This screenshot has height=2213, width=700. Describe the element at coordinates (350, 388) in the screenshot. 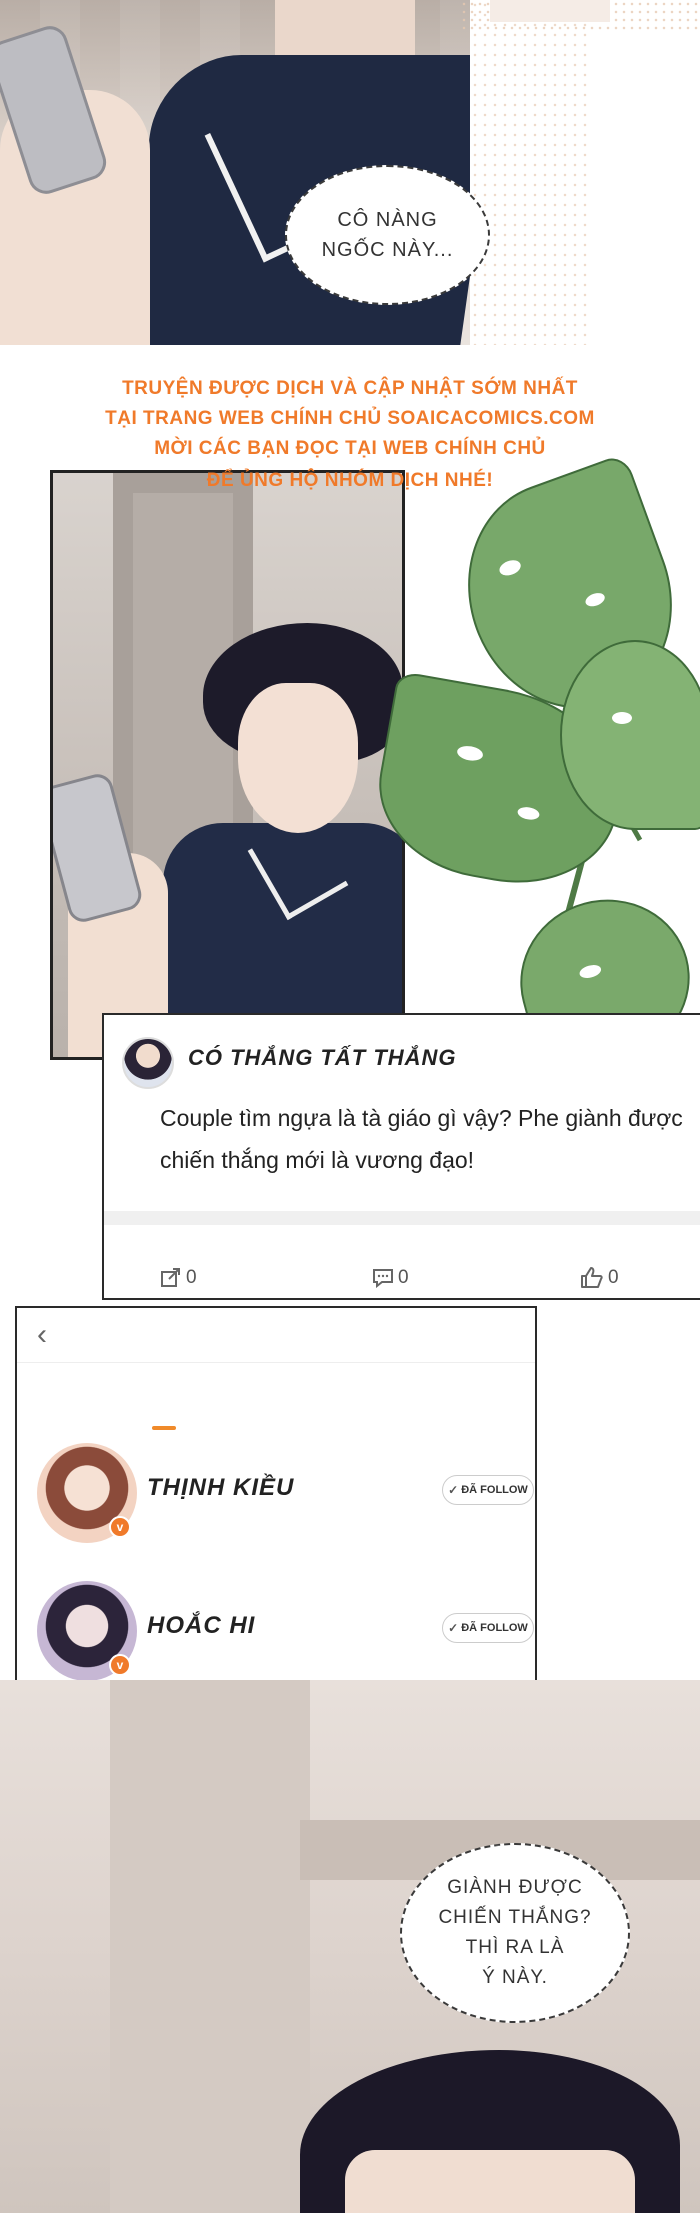

I see `watermark-line-1: TRUYỆN ĐƯỢC DỊCH VÀ CẬP NHẬT SỚM NHẤT` at that location.